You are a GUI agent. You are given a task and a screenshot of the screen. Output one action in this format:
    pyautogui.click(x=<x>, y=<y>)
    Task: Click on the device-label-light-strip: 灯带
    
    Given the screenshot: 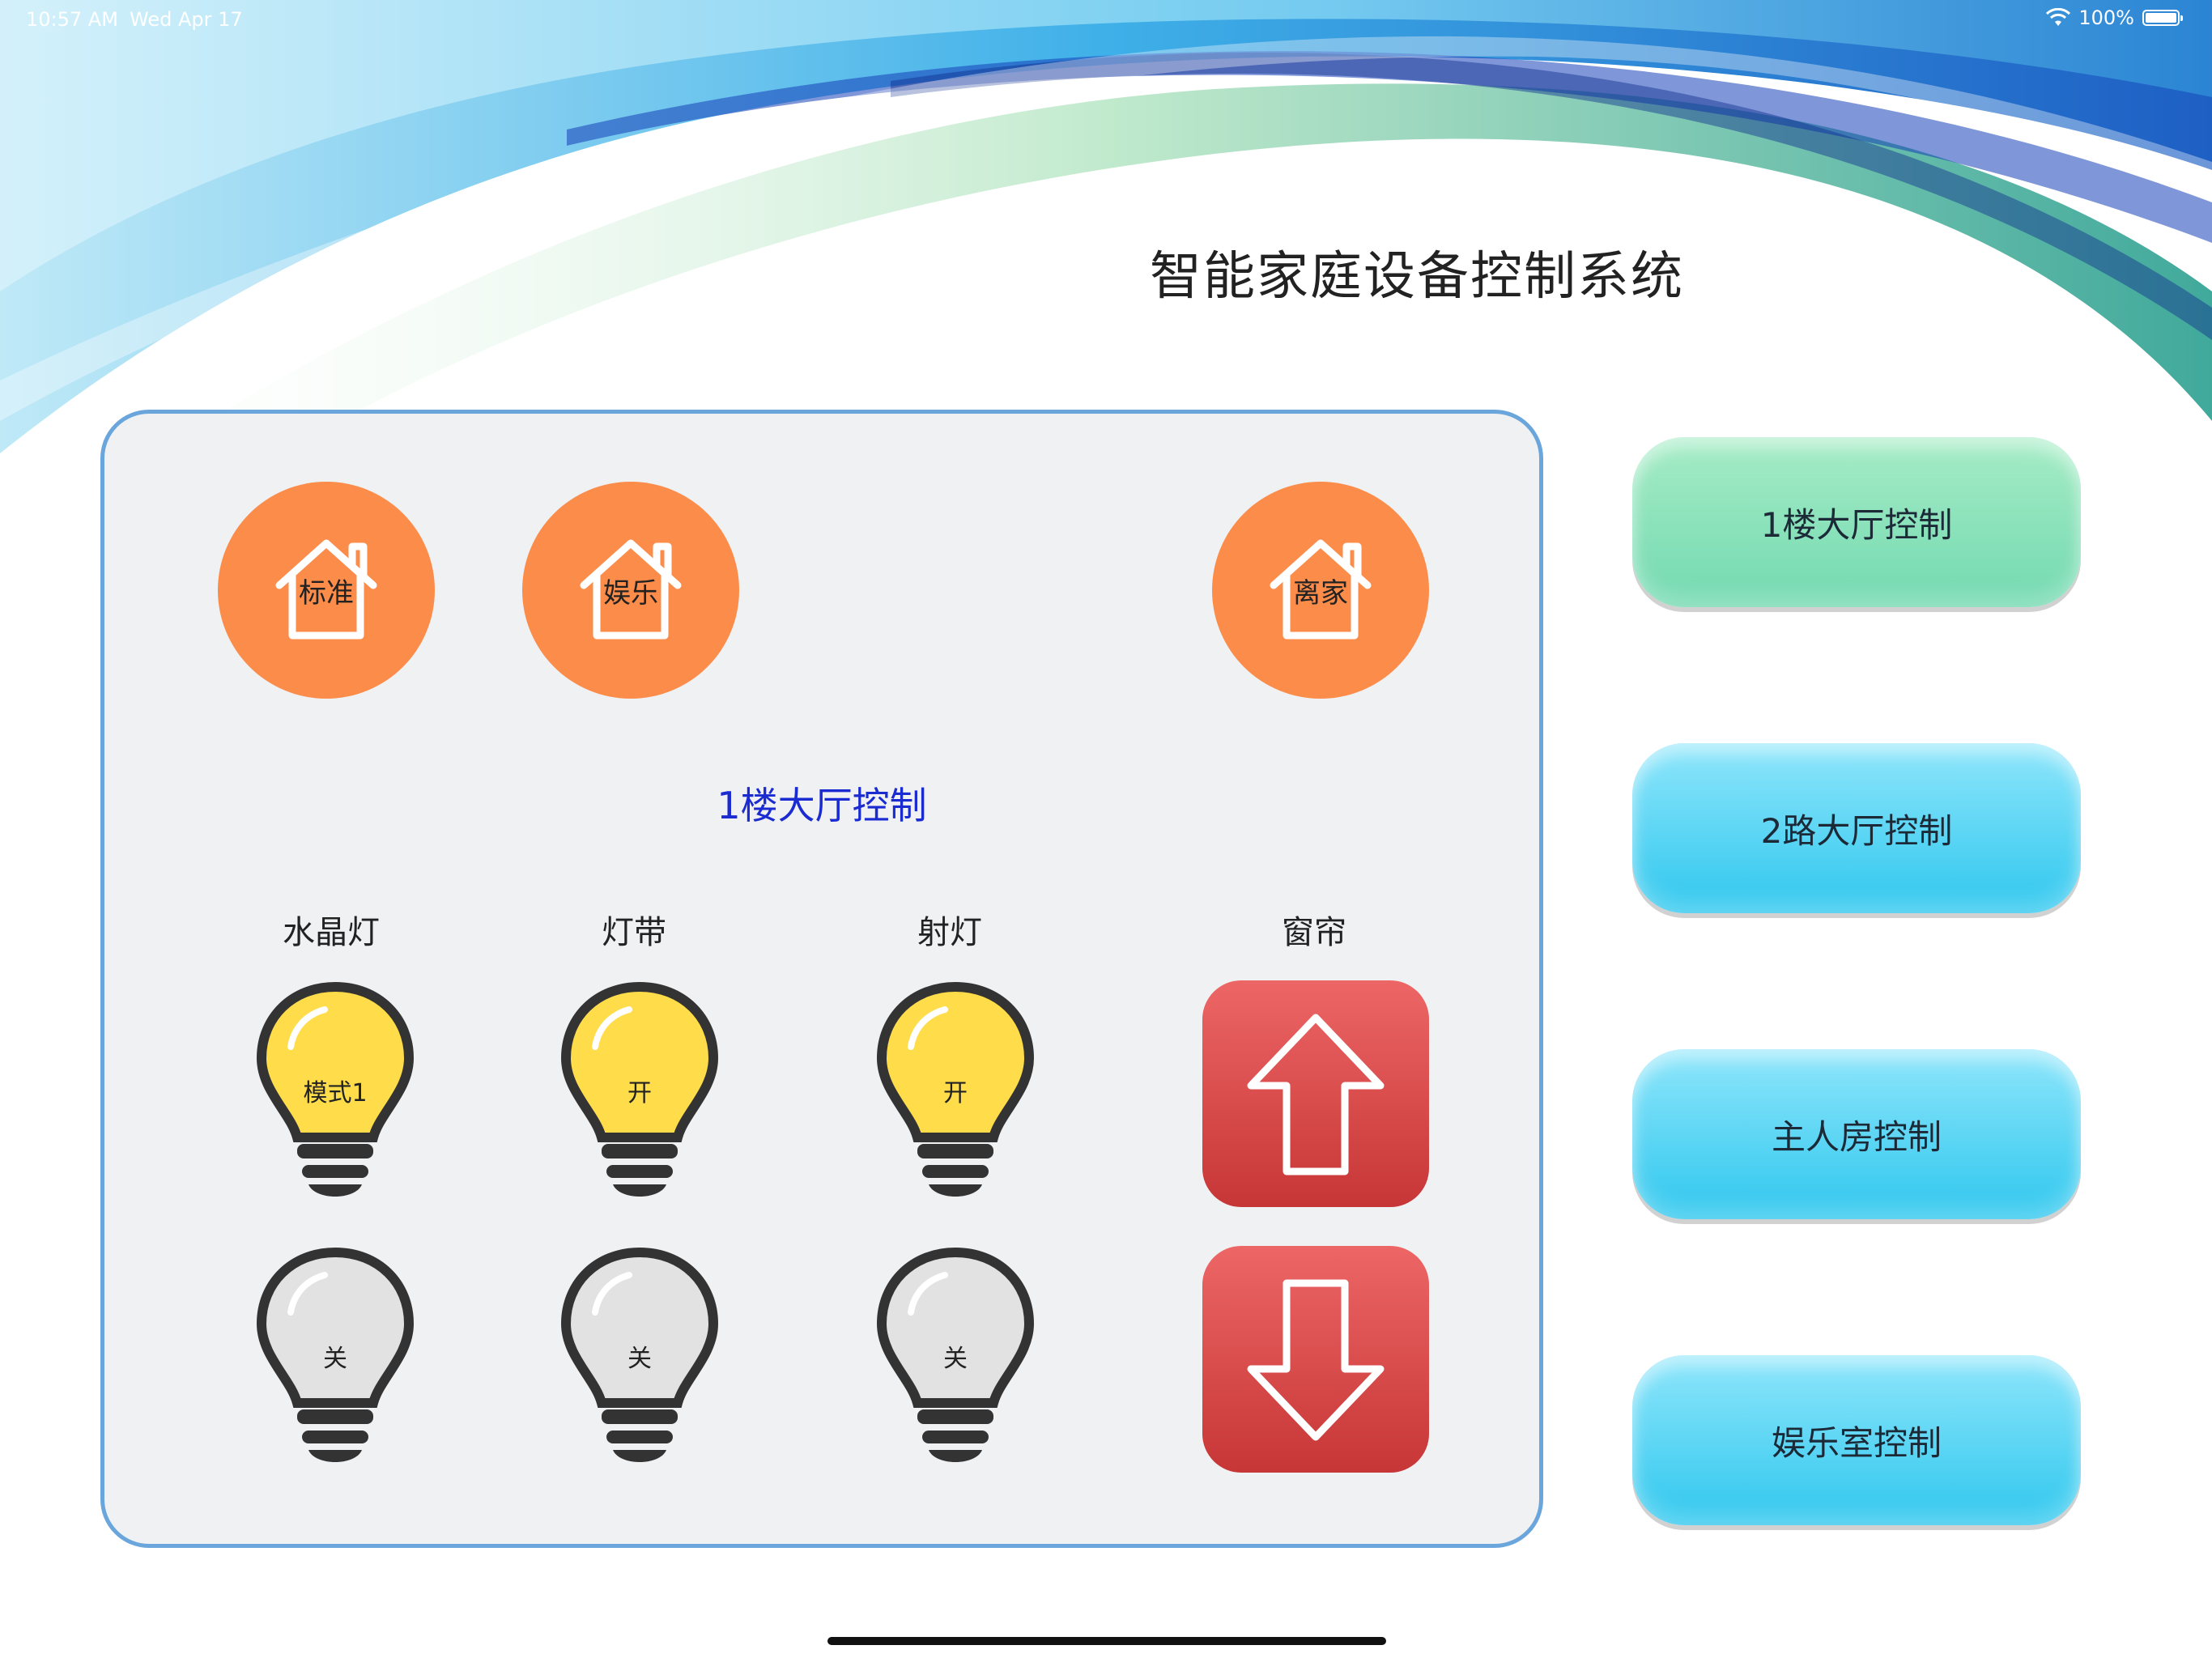 What is the action you would take?
    pyautogui.click(x=634, y=932)
    